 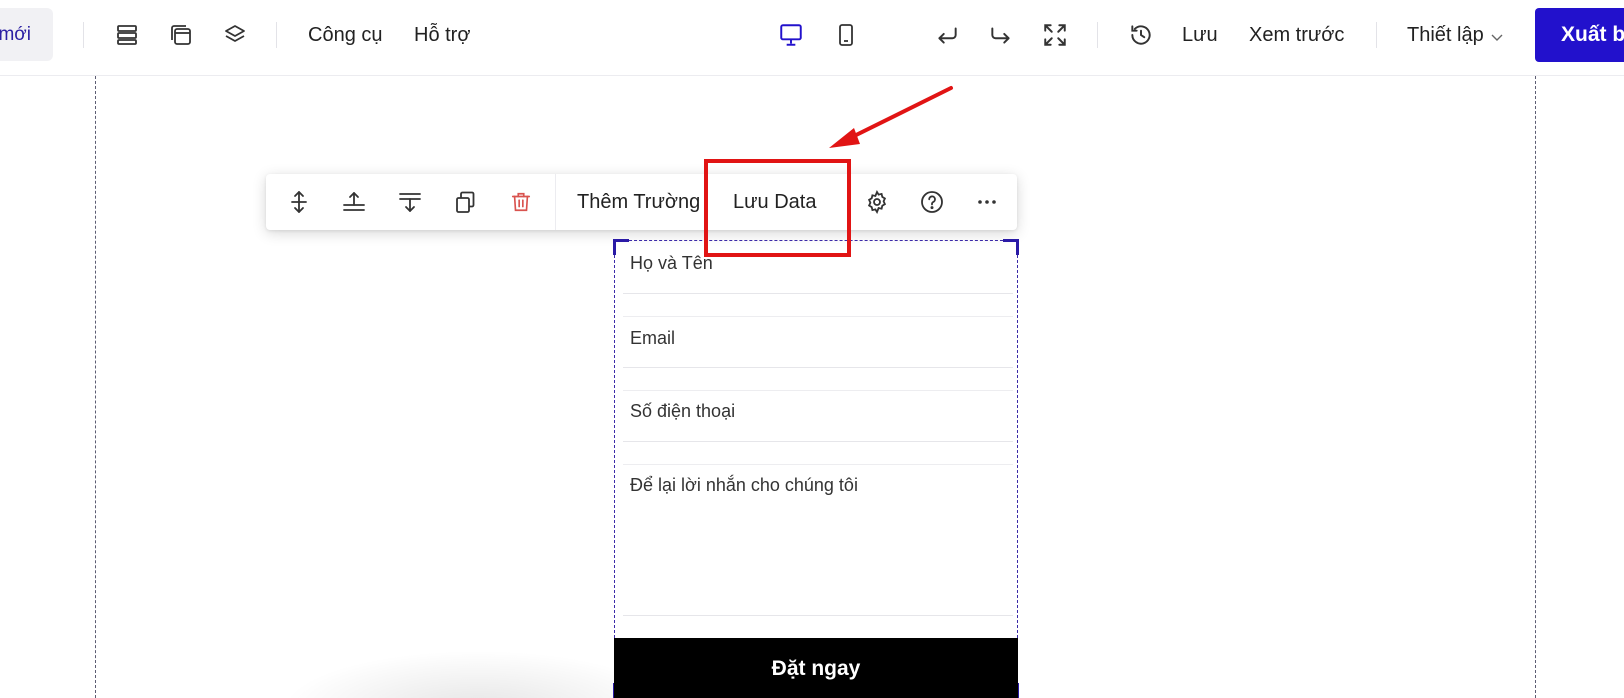 I want to click on name-field: Họ và Tên, so click(x=818, y=267).